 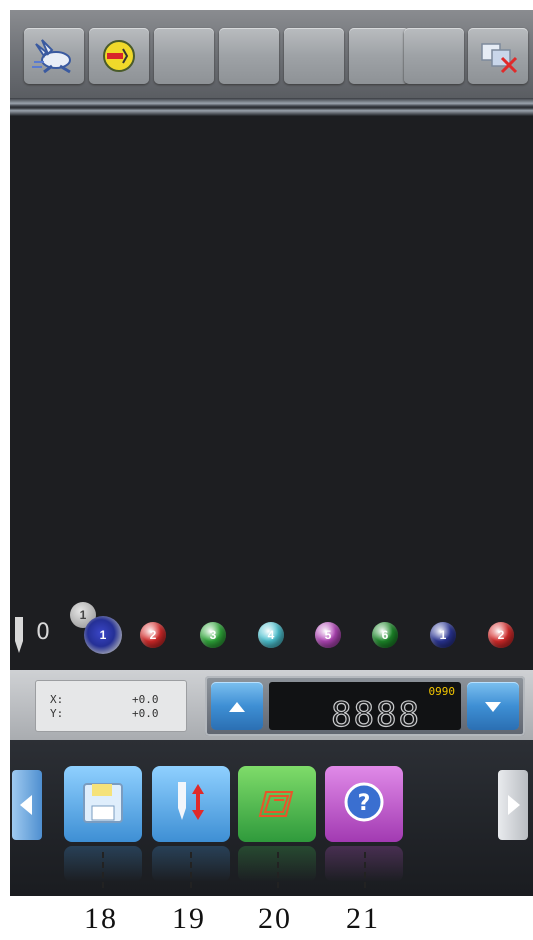 I want to click on down-arrow-icon, so click(x=493, y=707).